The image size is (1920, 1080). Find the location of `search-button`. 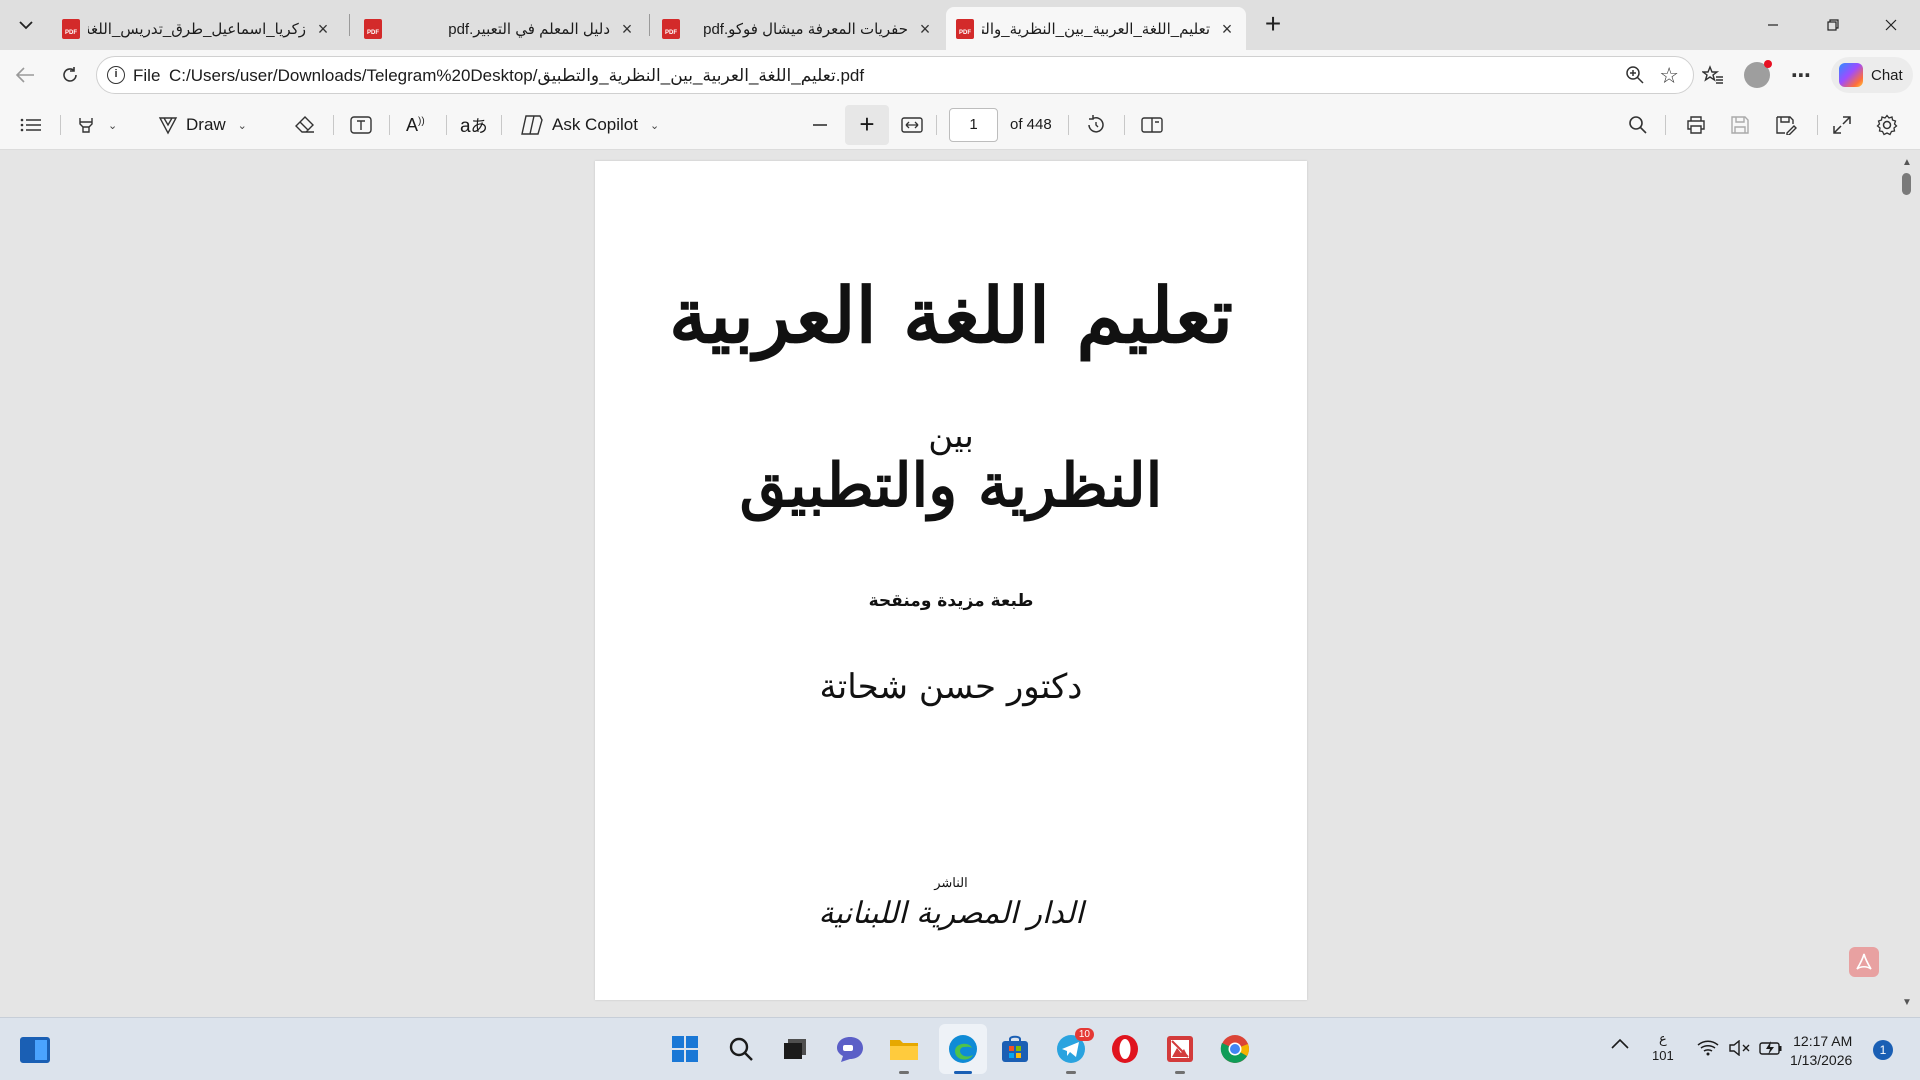

search-button is located at coordinates (1638, 125).